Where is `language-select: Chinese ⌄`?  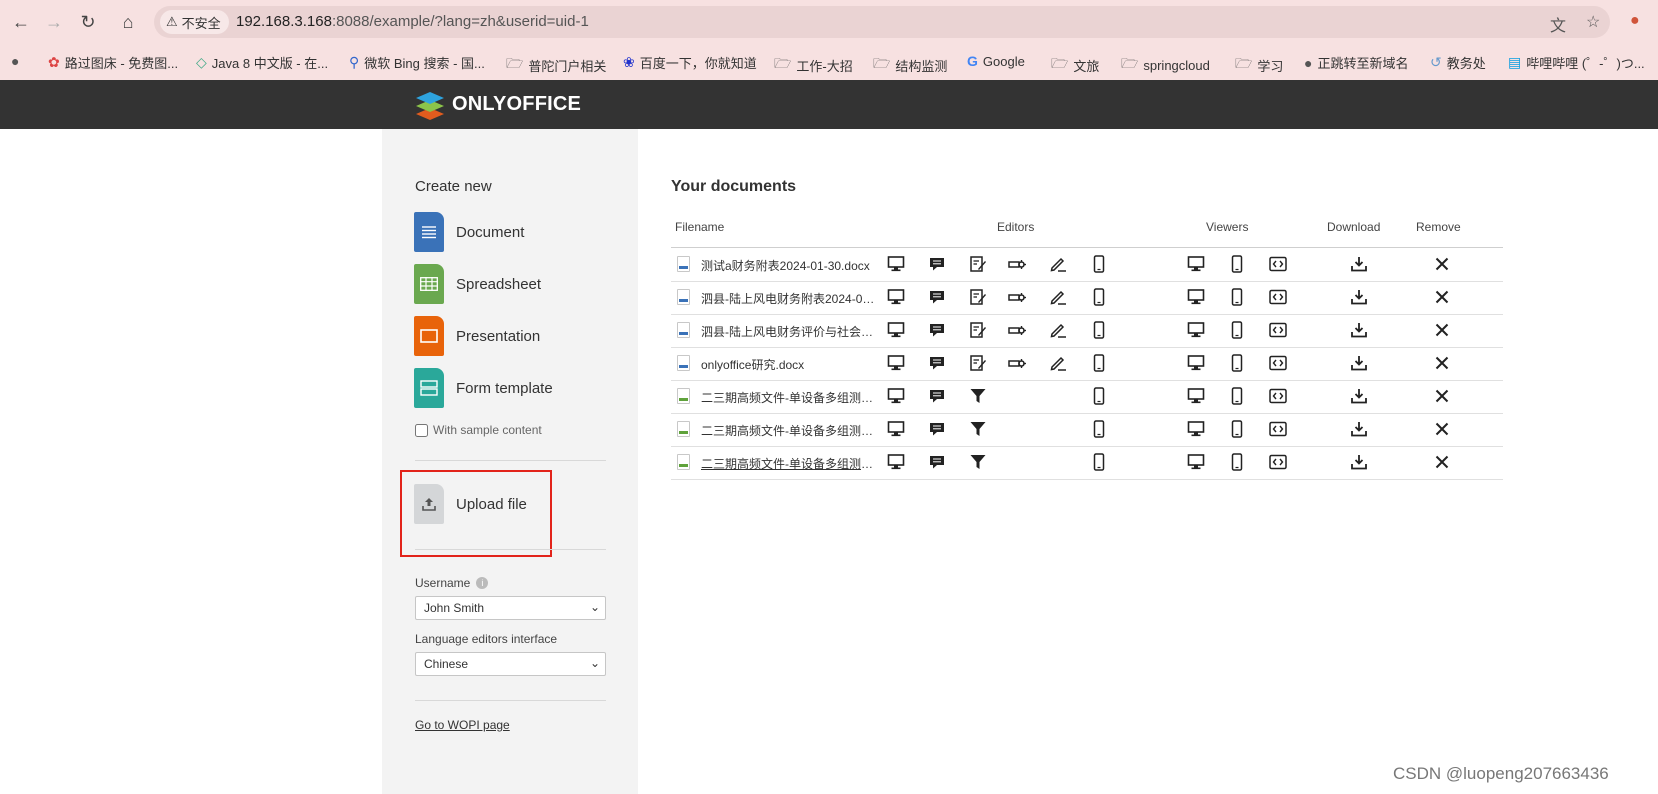 language-select: Chinese ⌄ is located at coordinates (510, 664).